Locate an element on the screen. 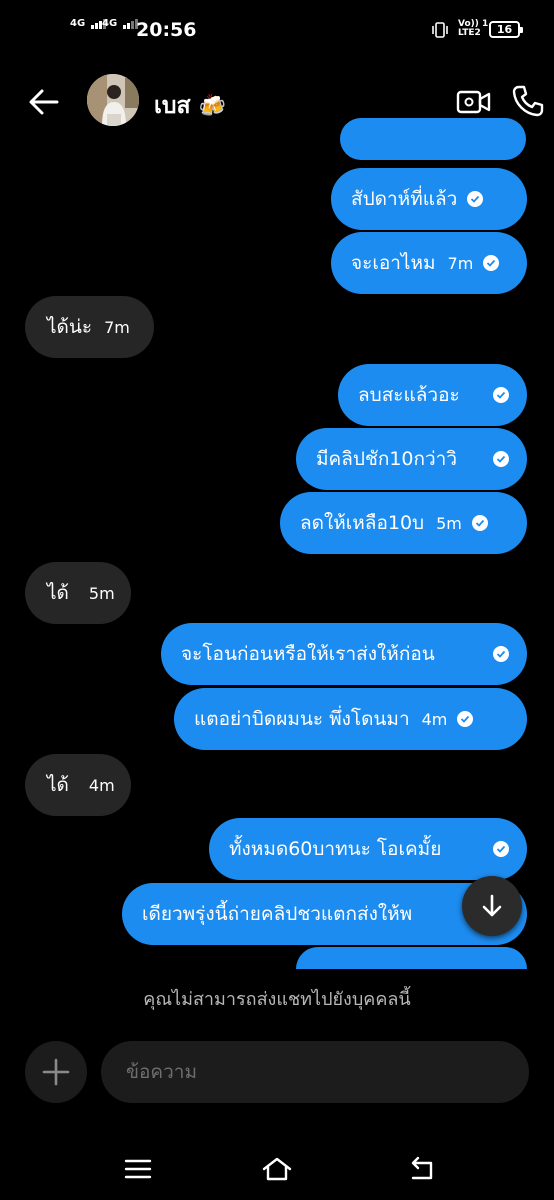  contact-name: เบส 🍻 is located at coordinates (190, 106).